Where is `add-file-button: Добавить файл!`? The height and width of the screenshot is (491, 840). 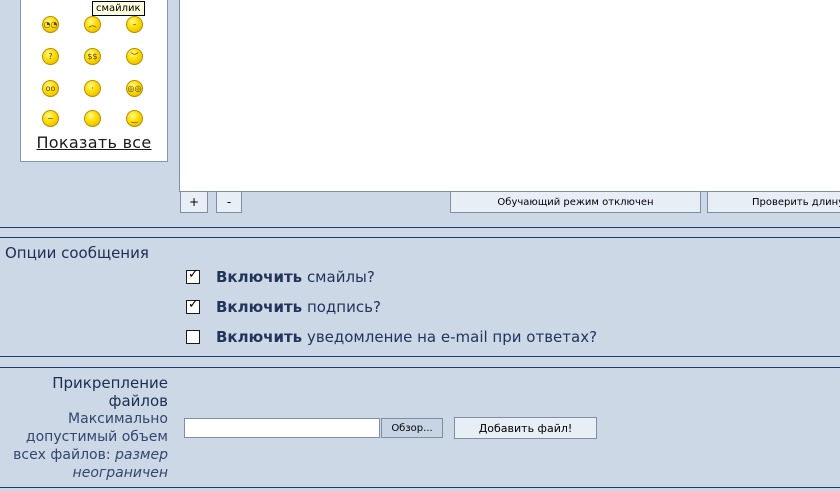 add-file-button: Добавить файл! is located at coordinates (525, 428).